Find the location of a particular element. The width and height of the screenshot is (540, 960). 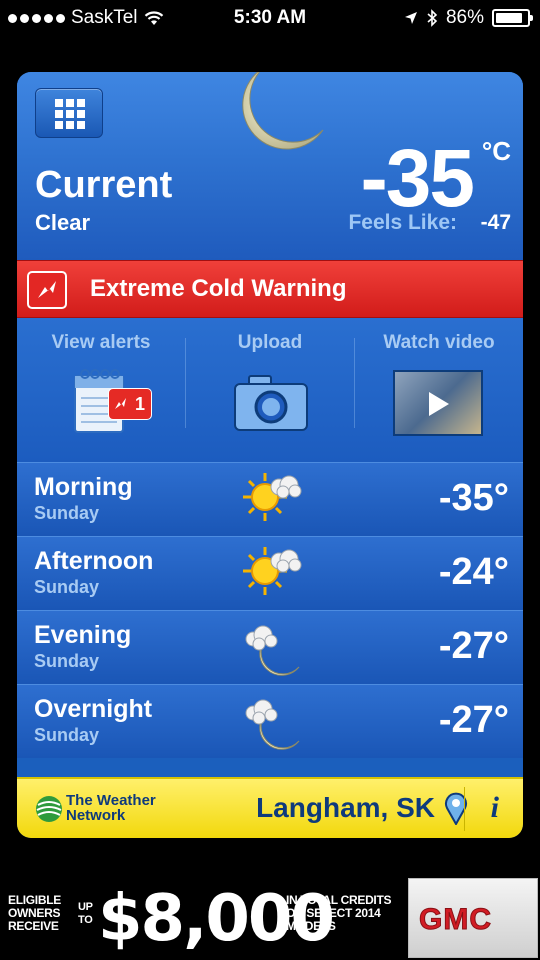

lightning-warning-icon is located at coordinates (47, 290).